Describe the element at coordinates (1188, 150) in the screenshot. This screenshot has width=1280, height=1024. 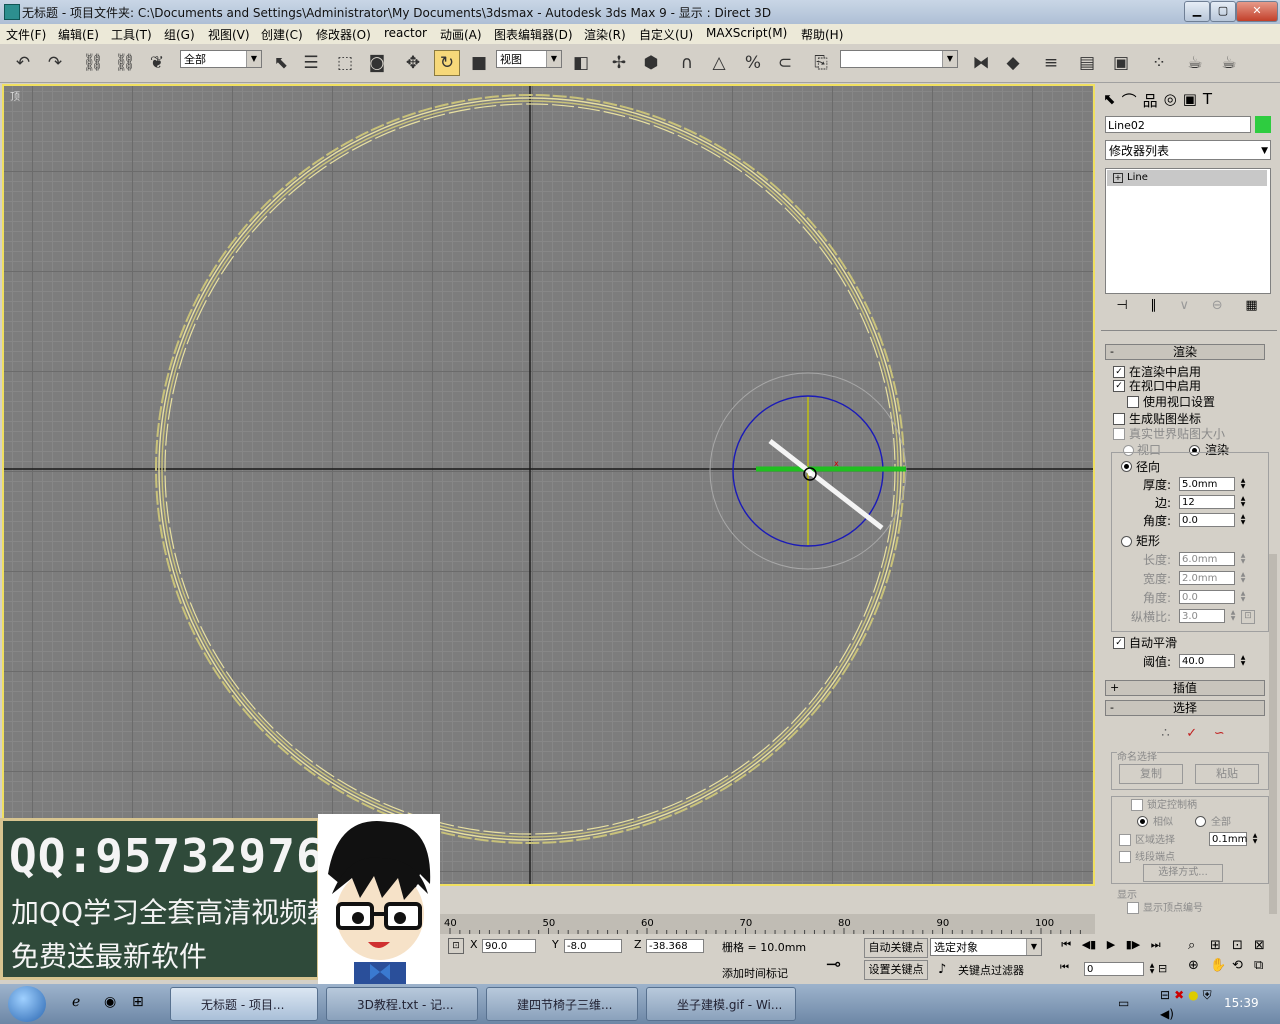
I see `modifier-list-dropdown: 修改器列表 ▼` at that location.